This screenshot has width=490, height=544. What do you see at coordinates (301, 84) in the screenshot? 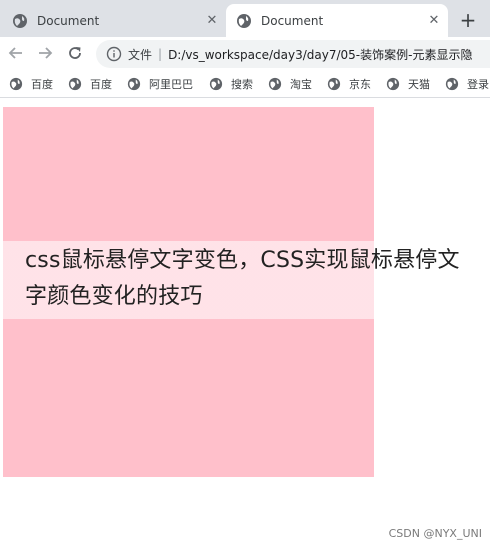
I see `bookmark-label: 淘宝` at bounding box center [301, 84].